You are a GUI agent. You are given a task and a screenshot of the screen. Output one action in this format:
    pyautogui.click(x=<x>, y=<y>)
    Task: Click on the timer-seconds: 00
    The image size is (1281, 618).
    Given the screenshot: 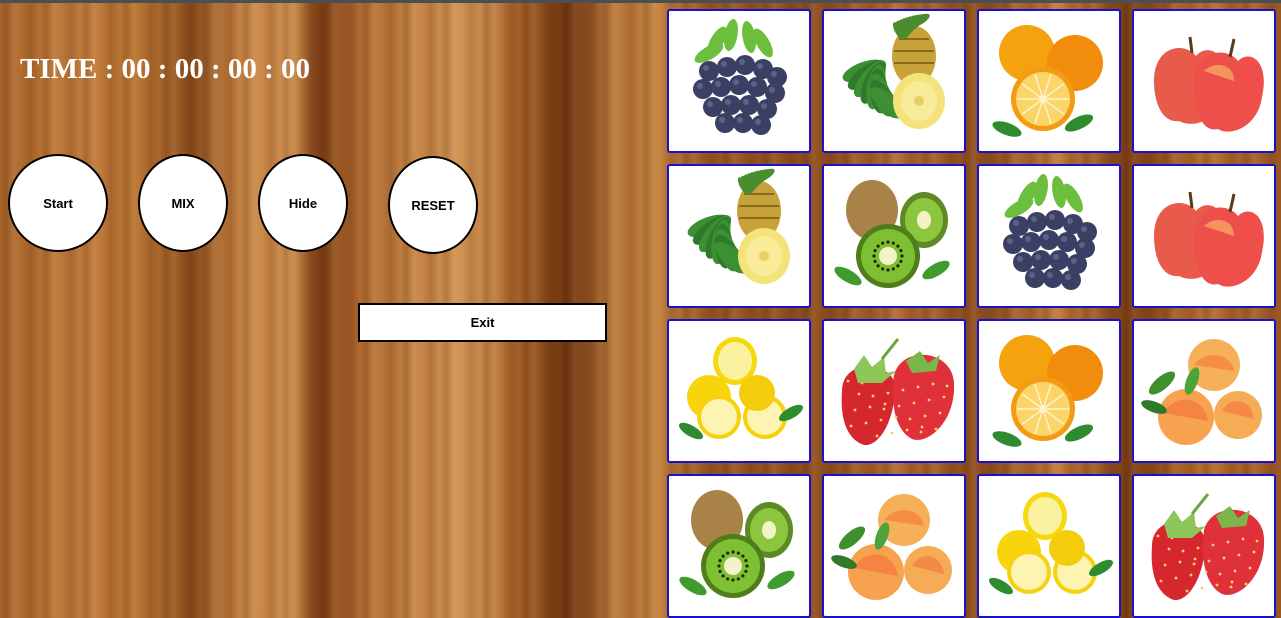 What is the action you would take?
    pyautogui.click(x=242, y=69)
    